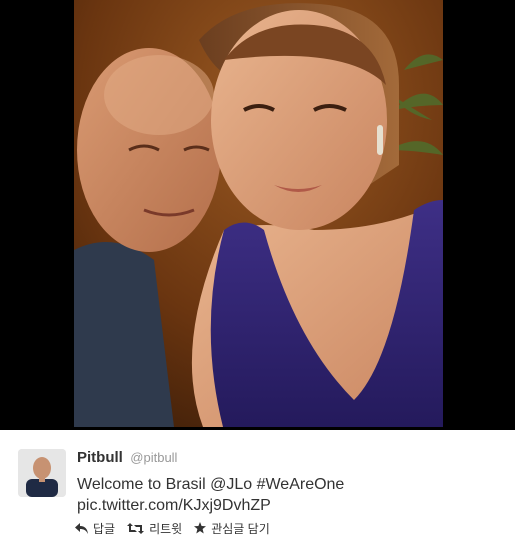 The height and width of the screenshot is (547, 515). Describe the element at coordinates (136, 528) in the screenshot. I see `retweet-icon` at that location.